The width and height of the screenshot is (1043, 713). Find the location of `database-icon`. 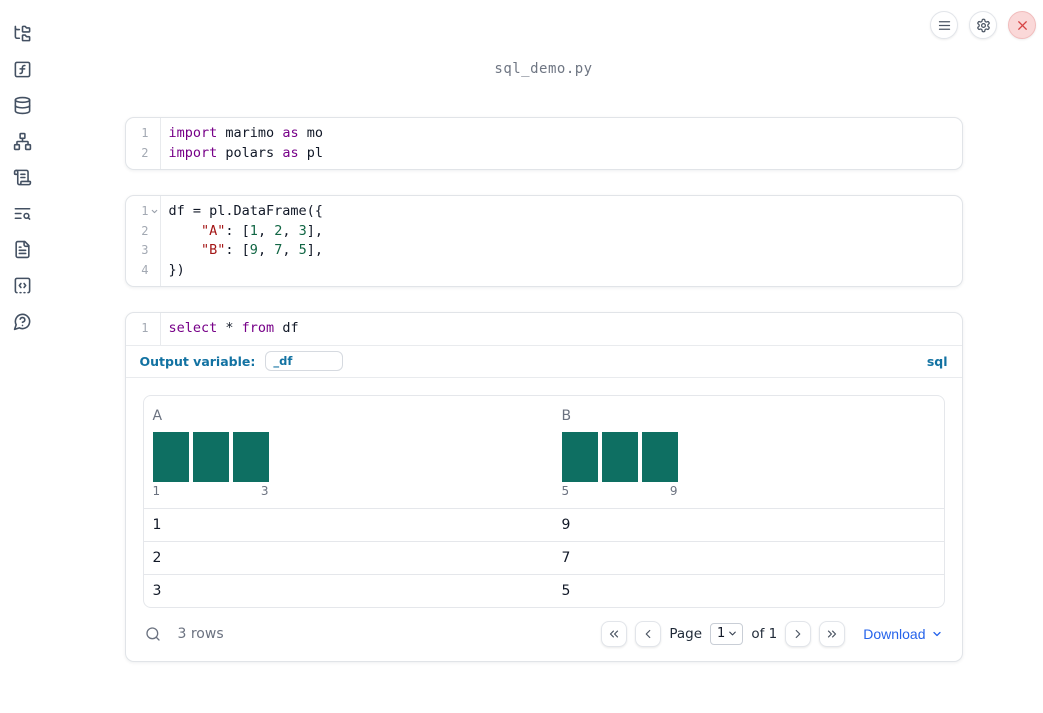

database-icon is located at coordinates (22, 105).